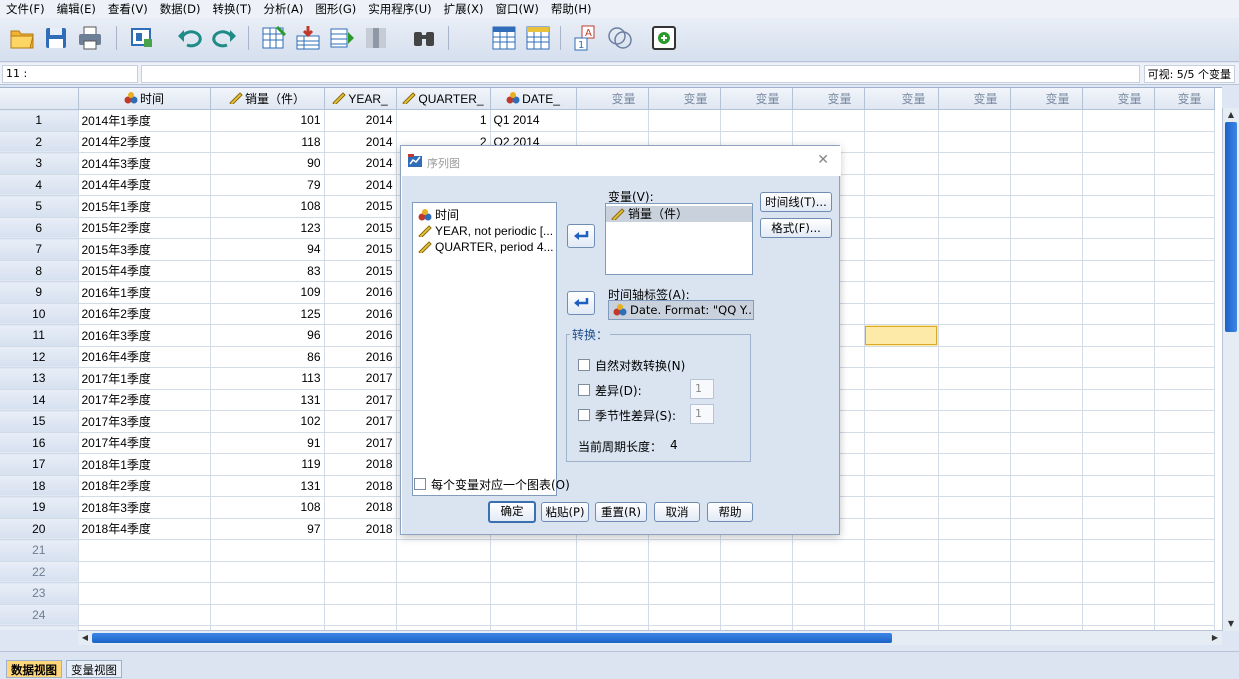 Image resolution: width=1239 pixels, height=679 pixels. I want to click on row-number: 19, so click(39, 507).